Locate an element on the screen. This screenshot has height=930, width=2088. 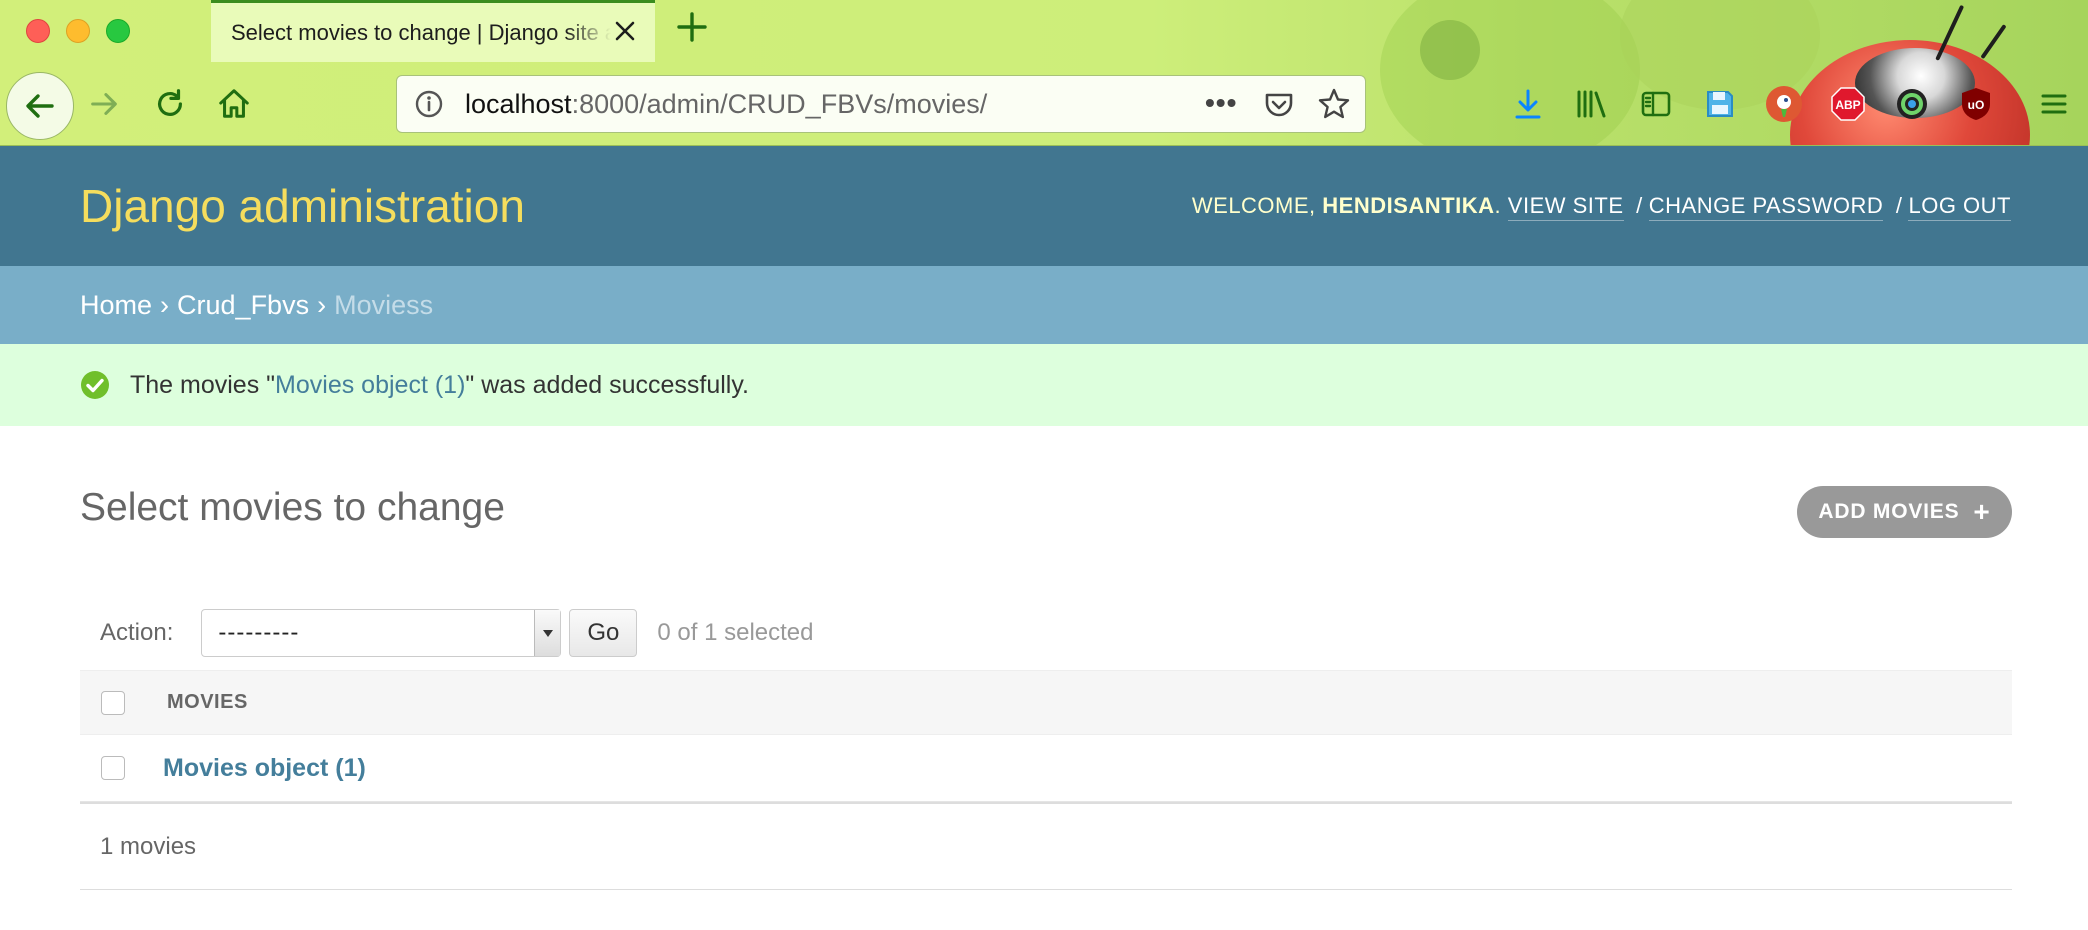
change-password-link: CHANGE PASSWORD is located at coordinates (1766, 207).